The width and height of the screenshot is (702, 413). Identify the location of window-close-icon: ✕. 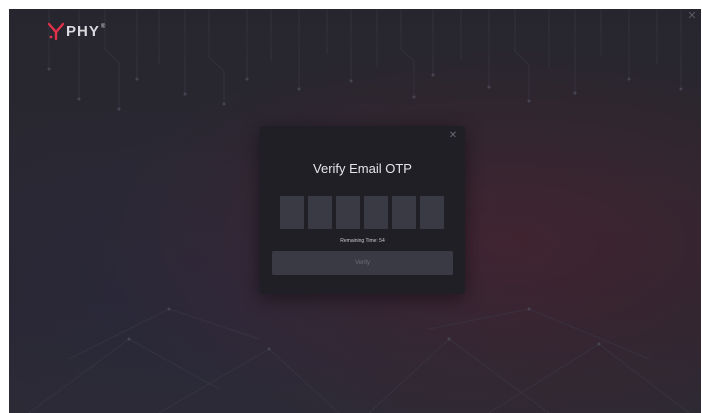
(692, 16).